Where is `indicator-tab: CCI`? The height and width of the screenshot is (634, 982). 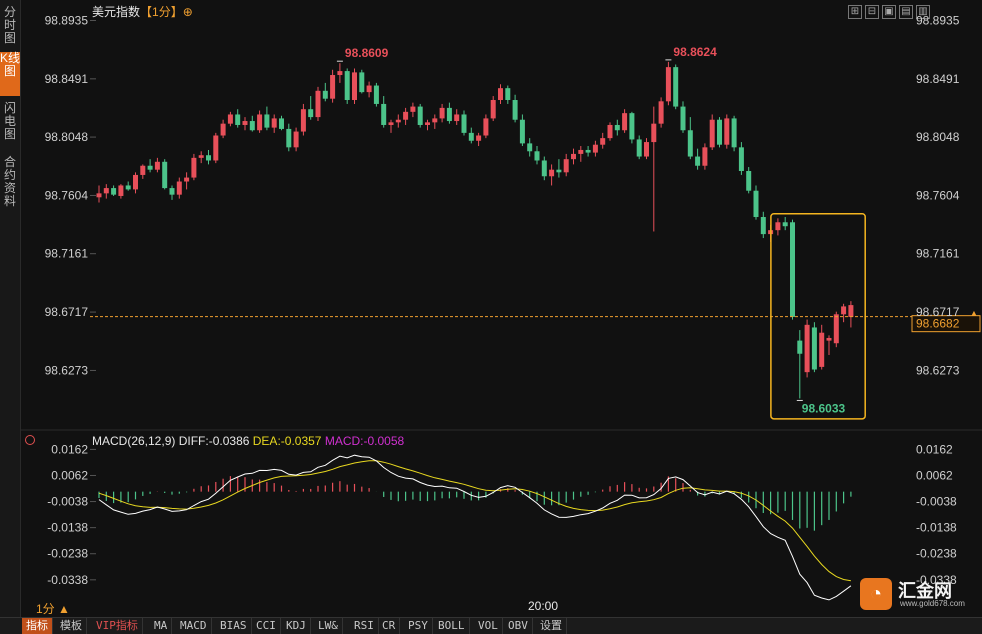 indicator-tab: CCI is located at coordinates (266, 626).